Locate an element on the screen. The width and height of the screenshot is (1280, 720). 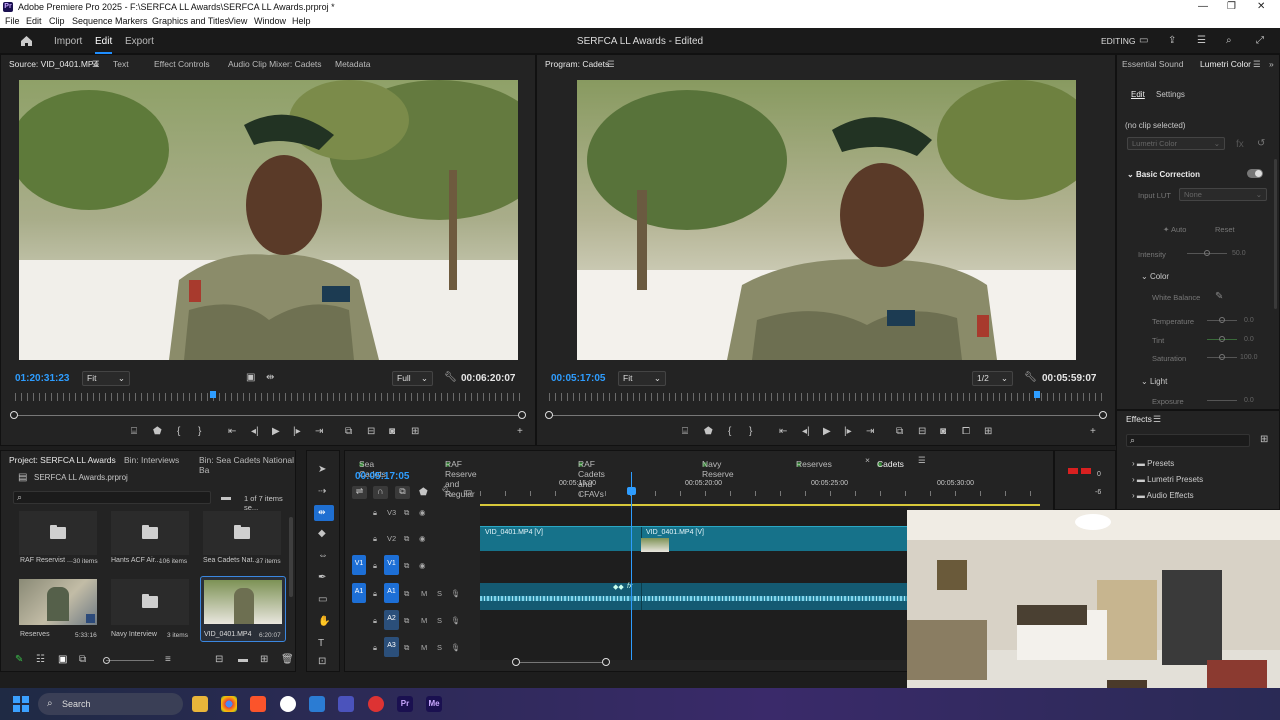
source-quality-dropdown: Full ⌄ is located at coordinates (412, 378).